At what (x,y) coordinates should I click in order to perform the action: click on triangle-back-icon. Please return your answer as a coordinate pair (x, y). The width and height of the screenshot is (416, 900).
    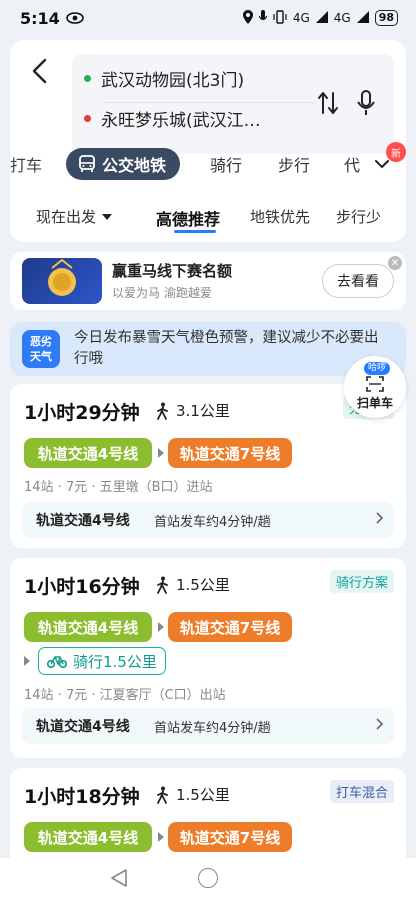
    Looking at the image, I should click on (119, 878).